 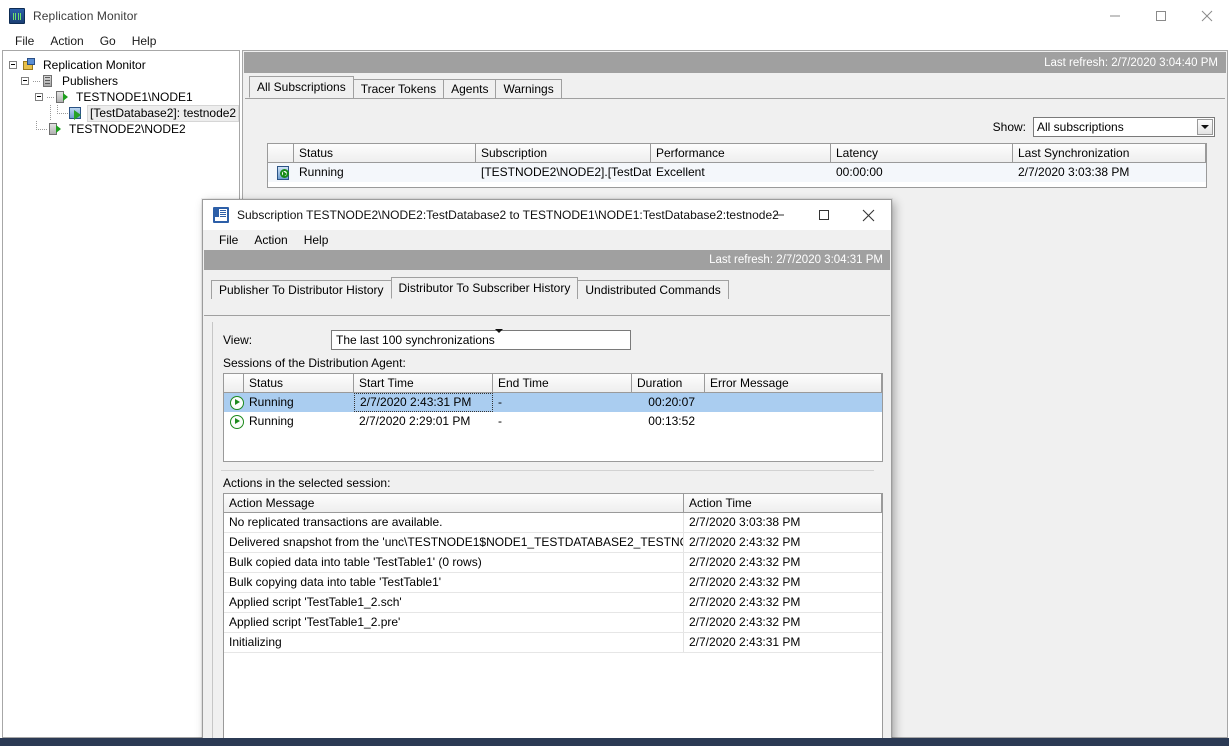 I want to click on table-row: Running 2/7/2020 2:29:01 PM - 00:13:52, so click(x=553, y=421).